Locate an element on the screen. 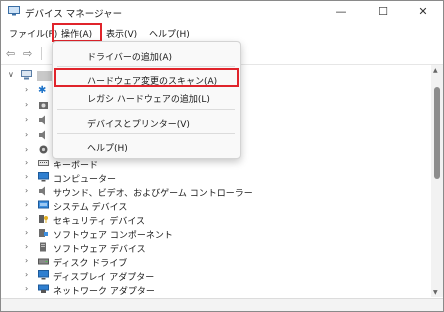 This screenshot has height=312, width=444. software-device-icon is located at coordinates (43, 247).